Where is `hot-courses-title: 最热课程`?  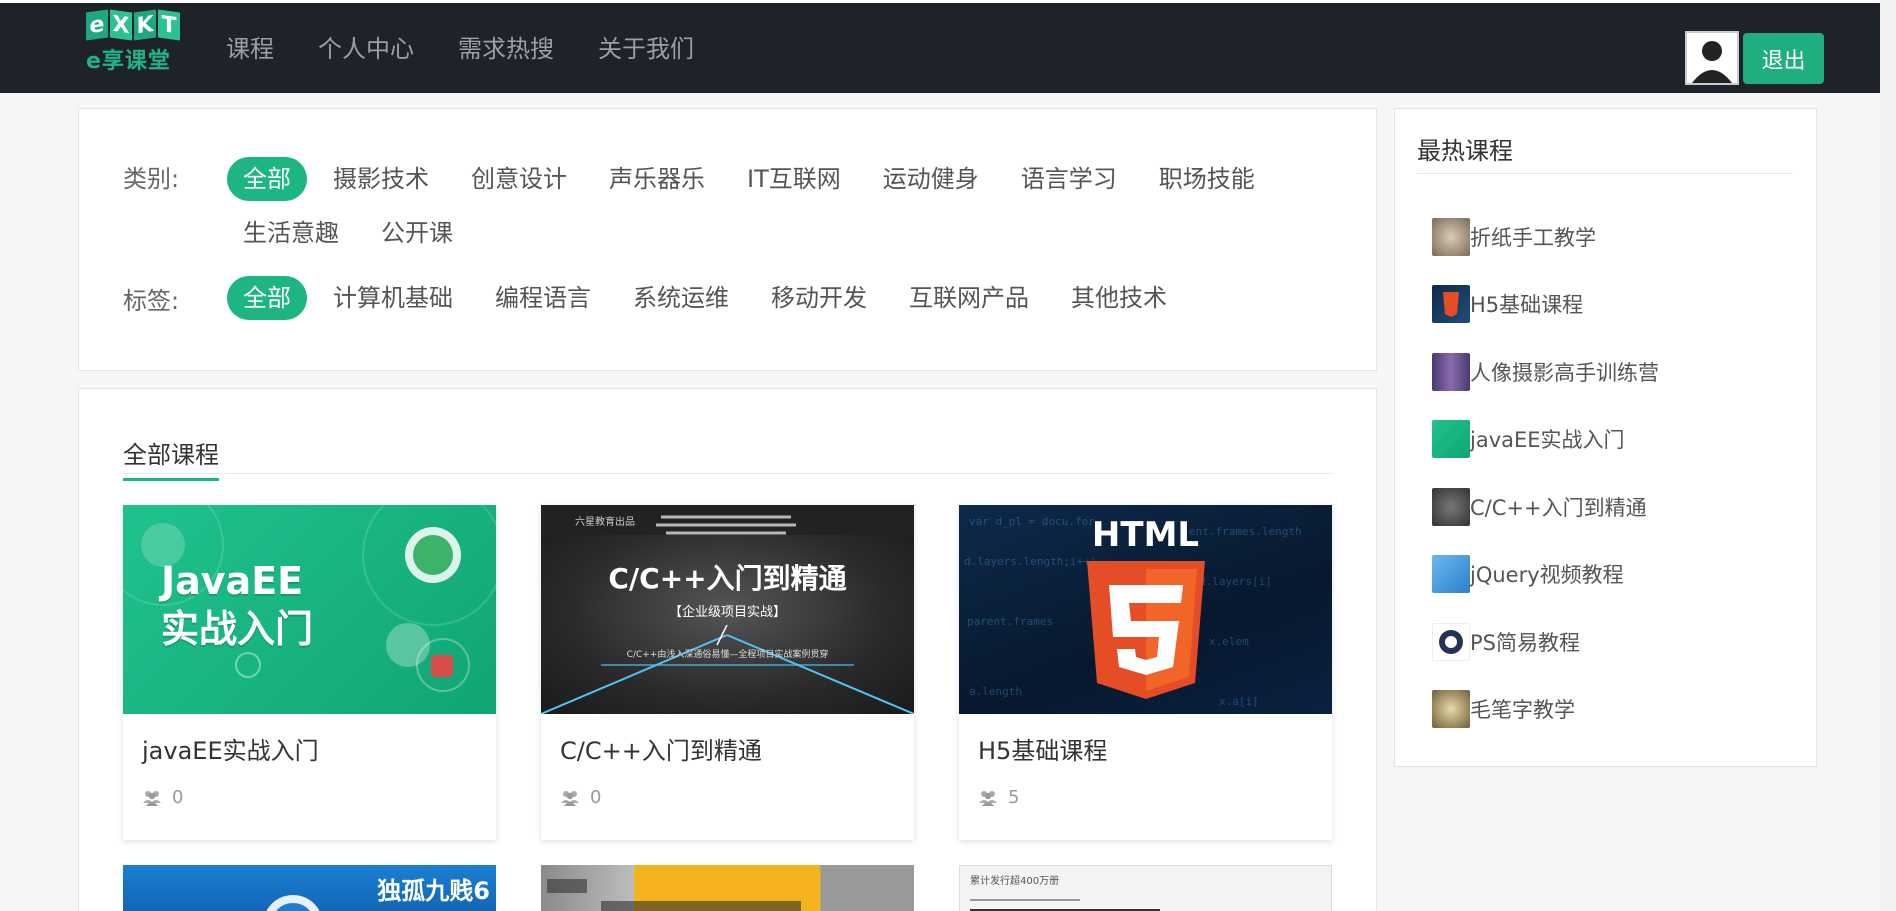
hot-courses-title: 最热课程 is located at coordinates (1465, 151).